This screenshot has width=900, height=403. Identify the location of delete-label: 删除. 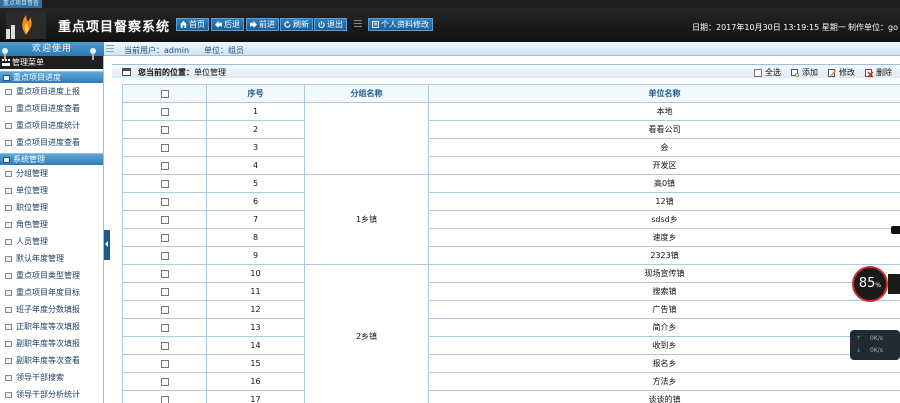
(884, 72).